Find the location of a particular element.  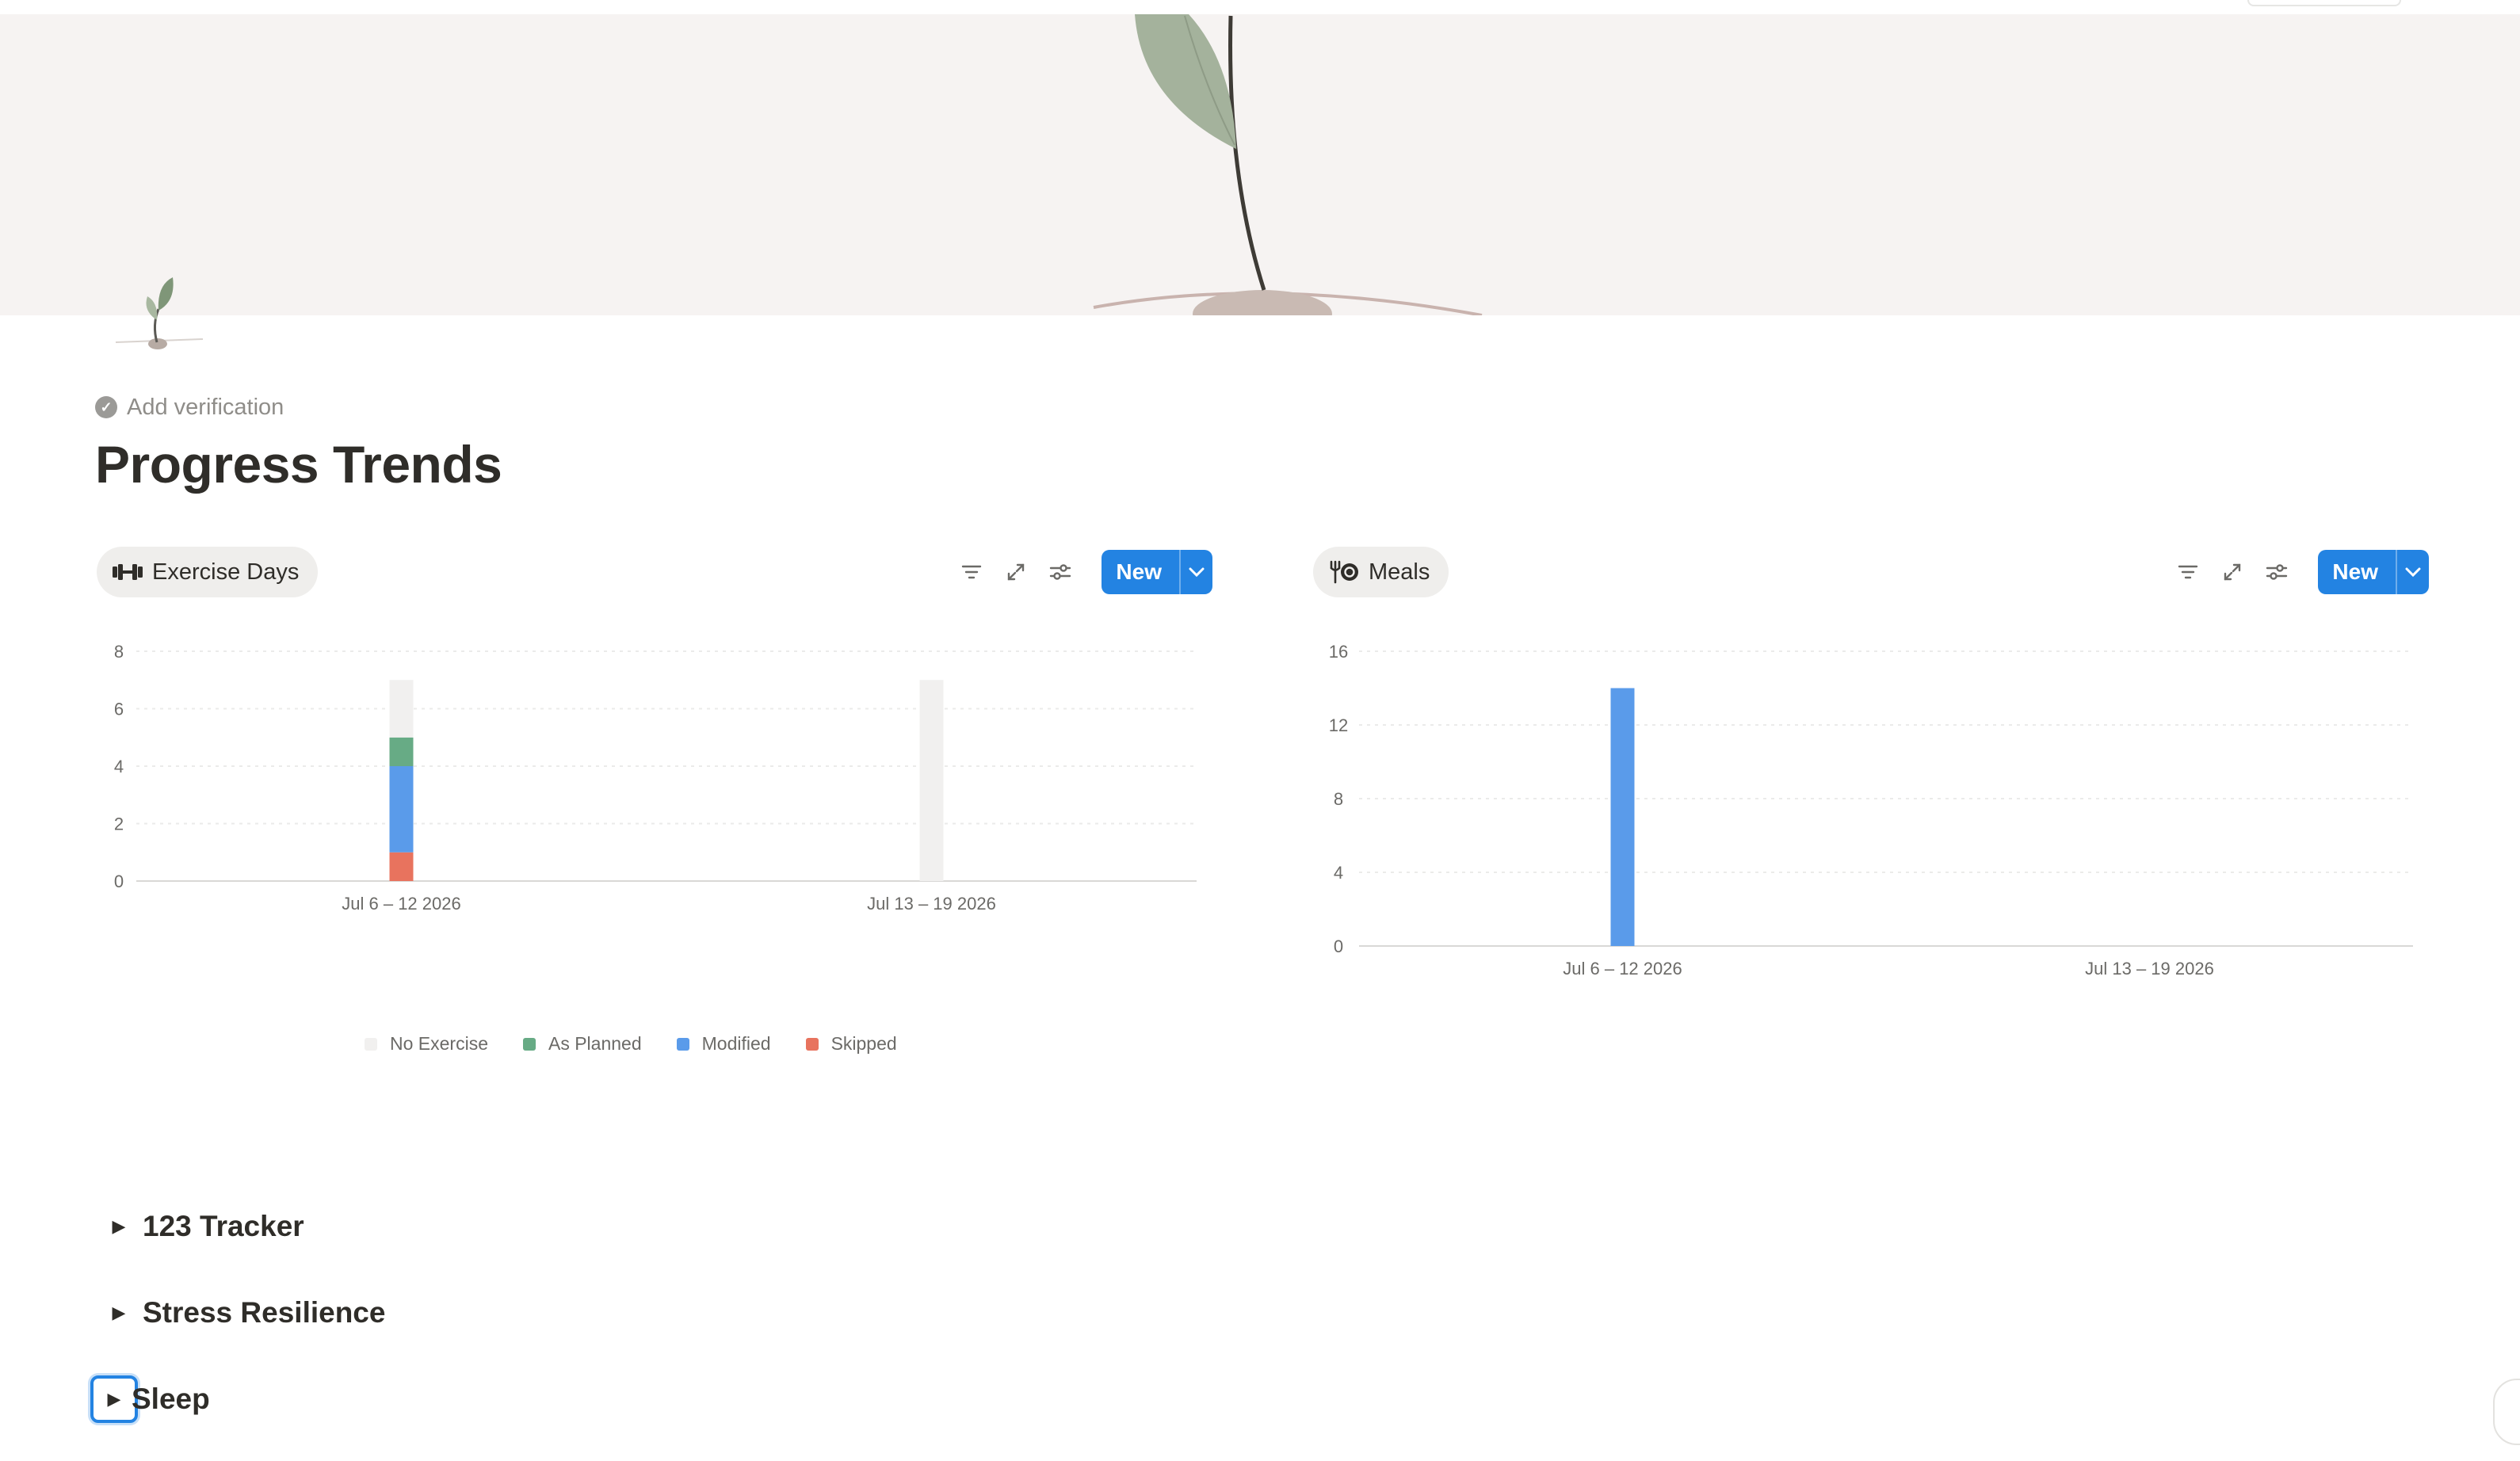

scroll-to-top-button is located at coordinates (2506, 1412).